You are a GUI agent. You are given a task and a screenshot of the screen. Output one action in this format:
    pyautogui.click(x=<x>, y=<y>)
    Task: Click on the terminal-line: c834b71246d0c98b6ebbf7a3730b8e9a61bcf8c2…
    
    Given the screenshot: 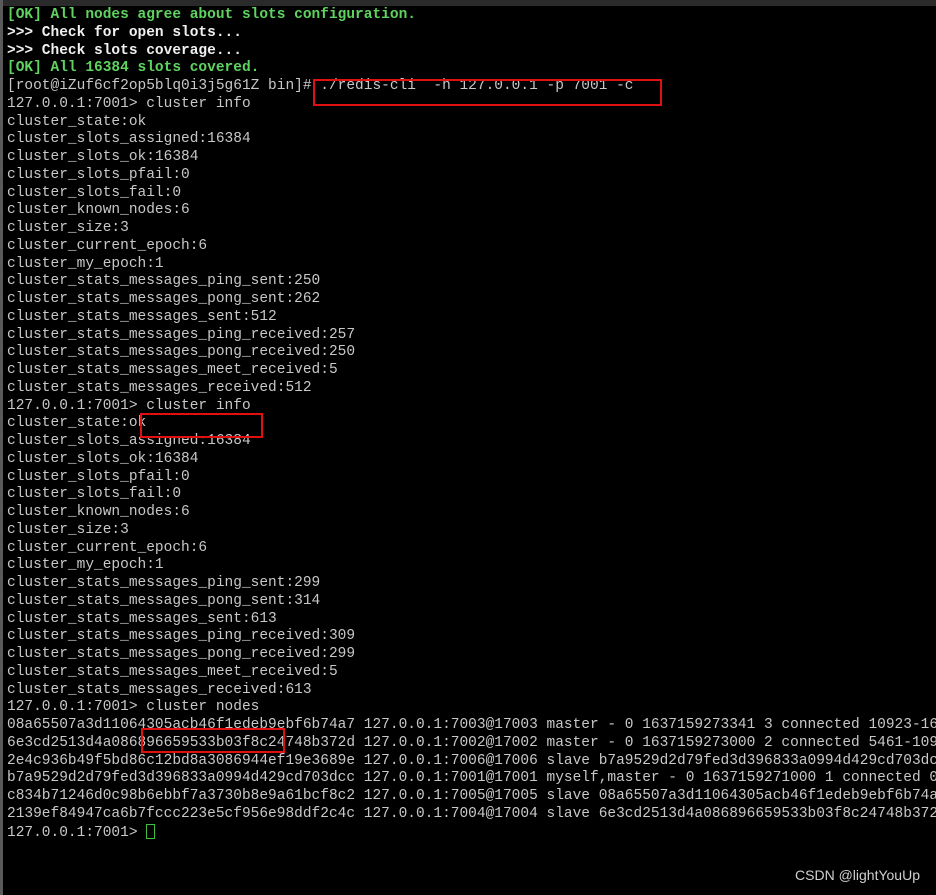 What is the action you would take?
    pyautogui.click(x=471, y=796)
    